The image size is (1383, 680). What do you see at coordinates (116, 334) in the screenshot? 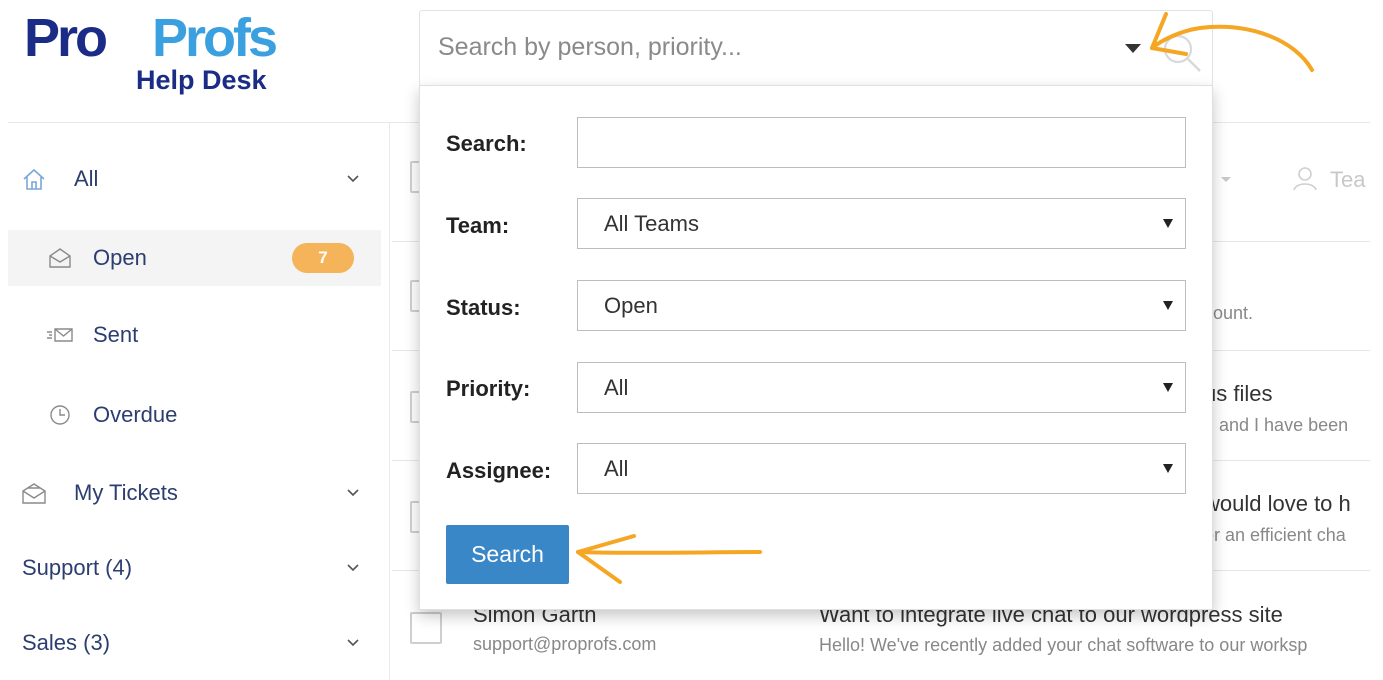
I see `sidebar-item-label: Sent` at bounding box center [116, 334].